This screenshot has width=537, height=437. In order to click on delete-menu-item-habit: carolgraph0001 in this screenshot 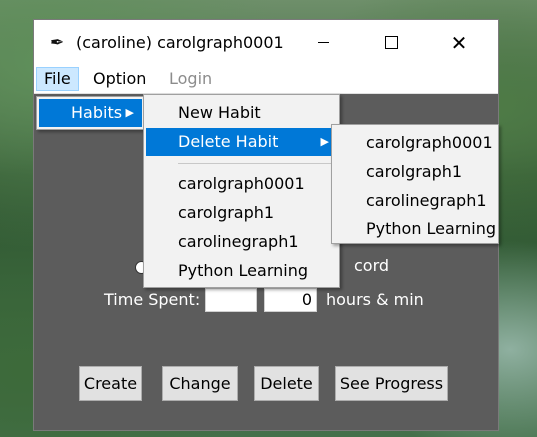, I will do `click(415, 143)`.